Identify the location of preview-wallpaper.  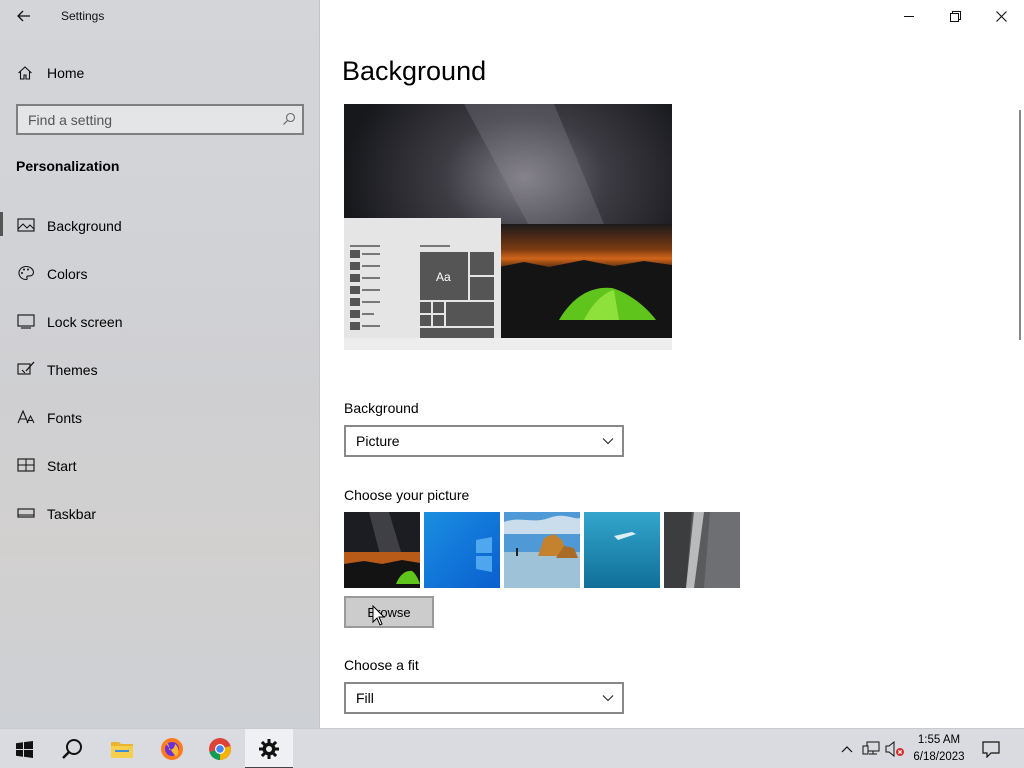
(508, 227).